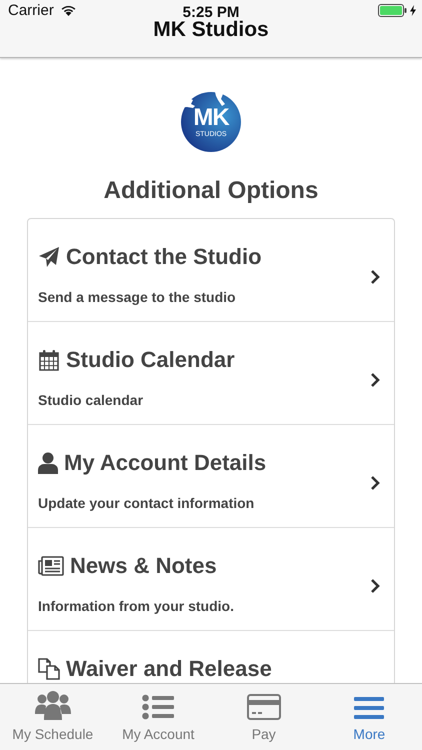  What do you see at coordinates (263, 707) in the screenshot?
I see `credit-card-icon` at bounding box center [263, 707].